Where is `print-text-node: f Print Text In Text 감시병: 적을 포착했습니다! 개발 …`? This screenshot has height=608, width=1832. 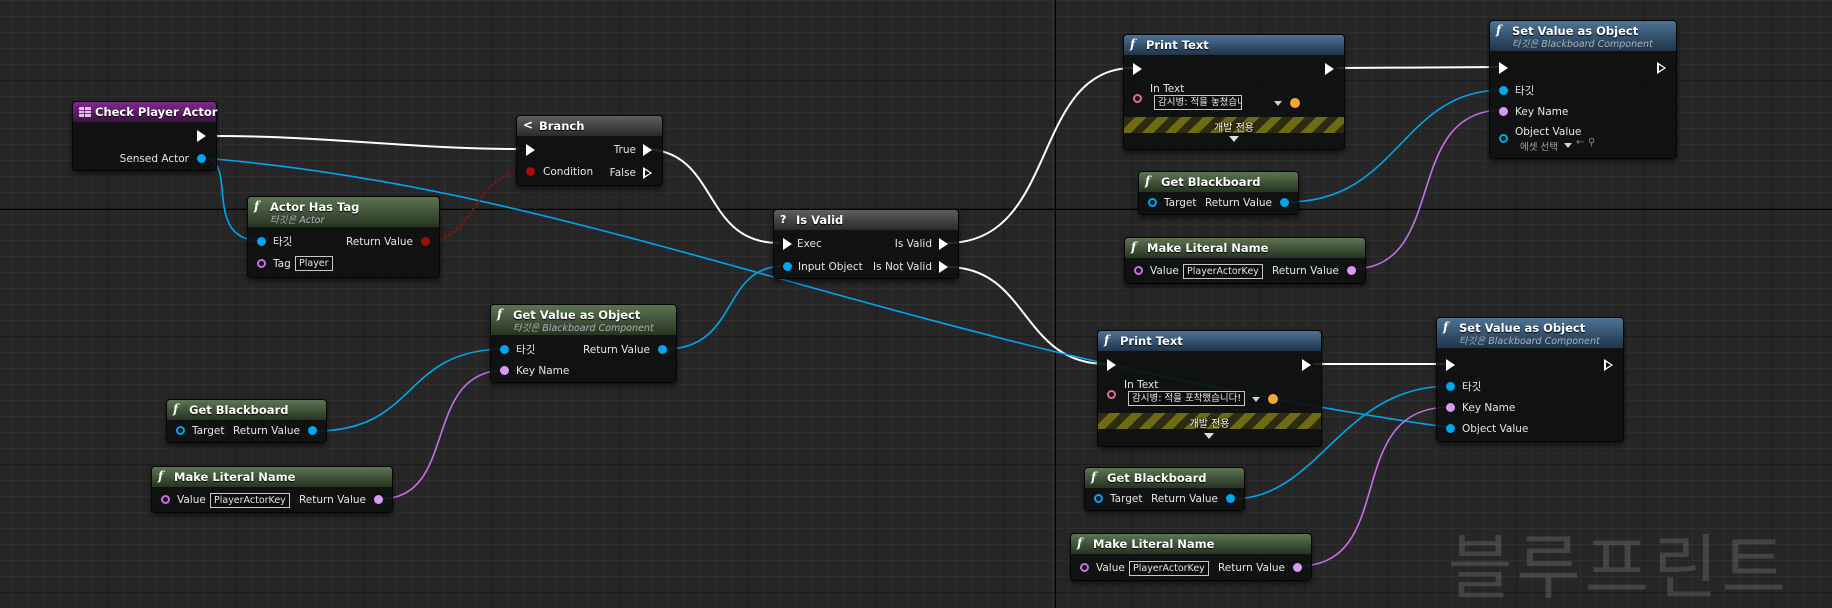
print-text-node: f Print Text In Text 감시병: 적을 포착했습니다! 개발 … is located at coordinates (1209, 388).